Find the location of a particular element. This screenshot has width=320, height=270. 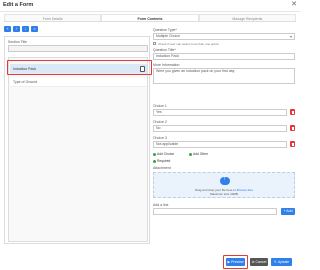

choice-input: Not applicable is located at coordinates (220, 144).